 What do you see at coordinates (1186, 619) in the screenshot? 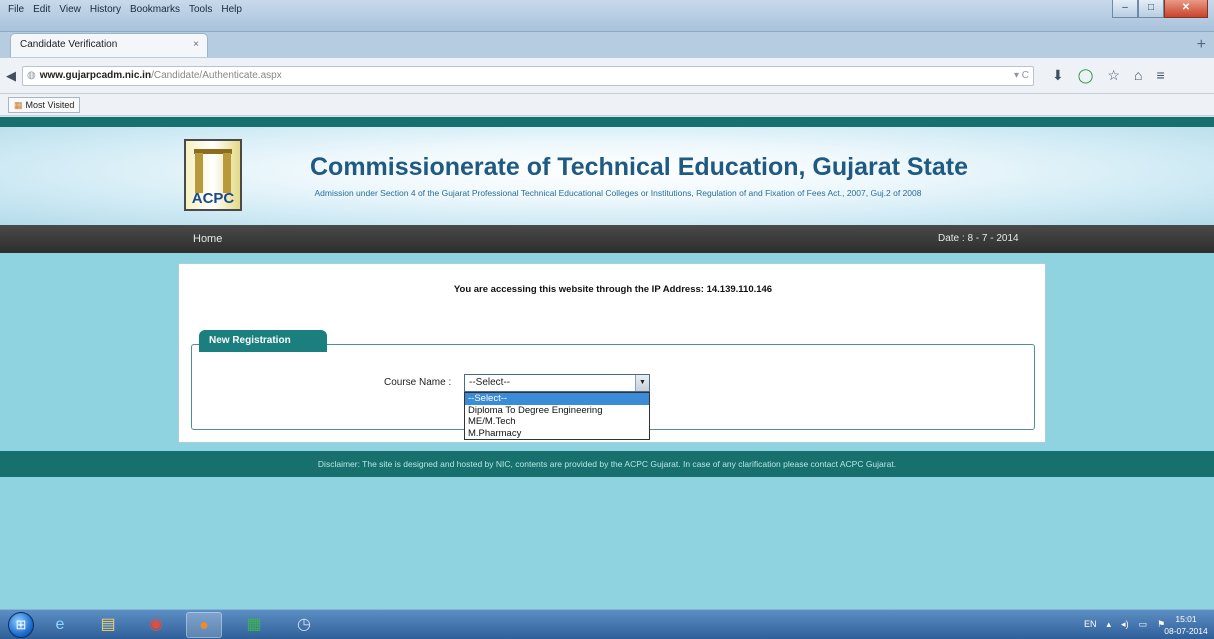
I see `clock-time: 15:01` at bounding box center [1186, 619].